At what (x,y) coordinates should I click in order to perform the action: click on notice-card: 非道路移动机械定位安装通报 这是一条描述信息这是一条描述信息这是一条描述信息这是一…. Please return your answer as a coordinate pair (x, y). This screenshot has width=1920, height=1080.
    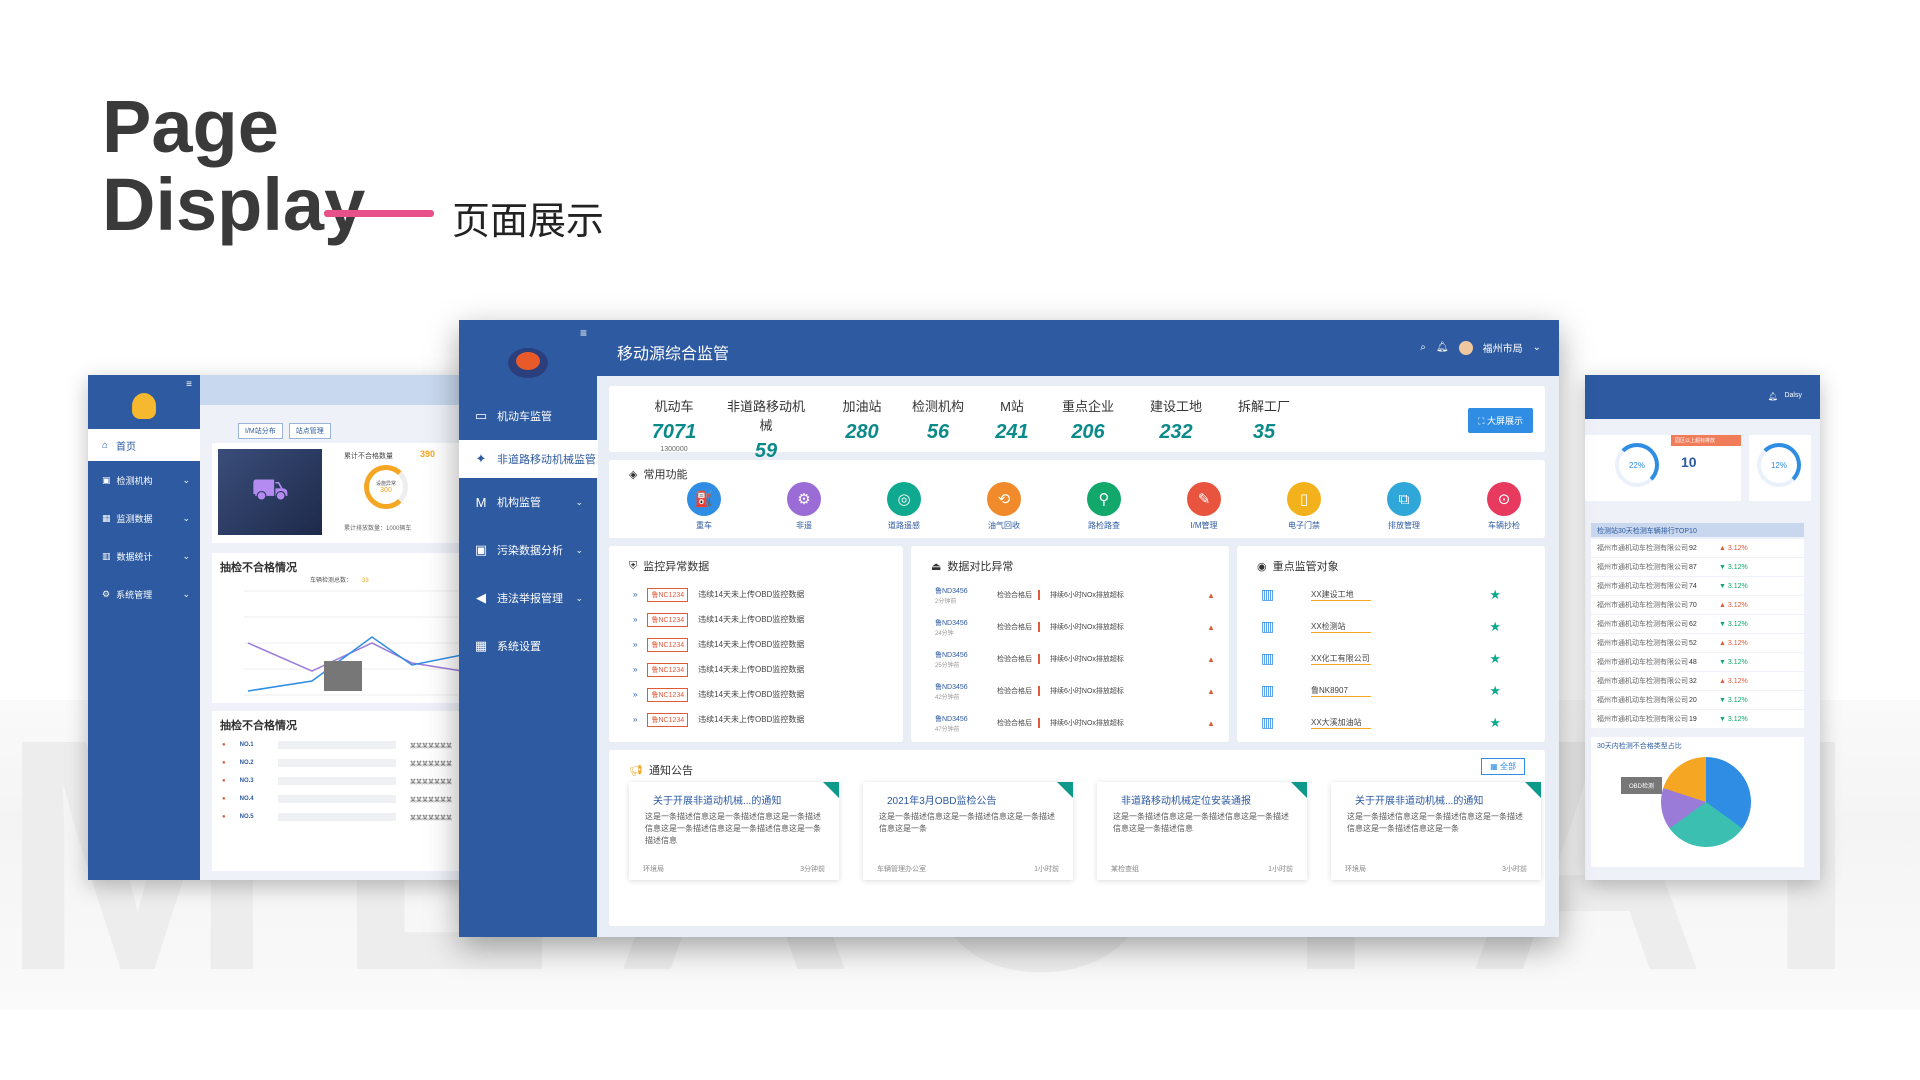
    Looking at the image, I should click on (1202, 831).